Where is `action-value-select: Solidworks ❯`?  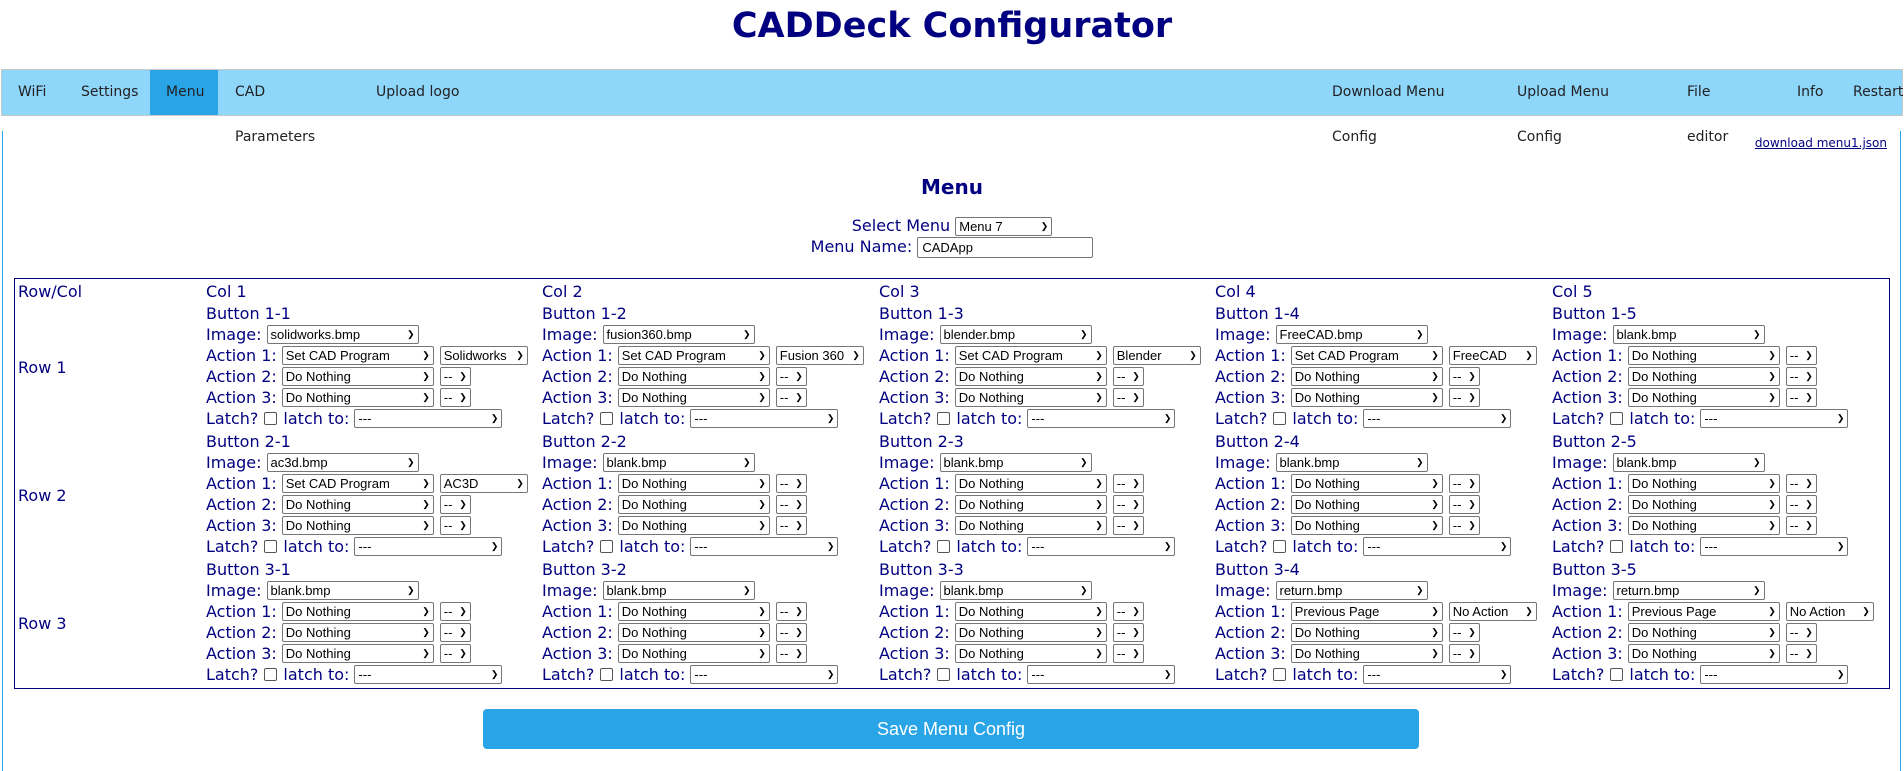
action-value-select: Solidworks ❯ is located at coordinates (483, 355).